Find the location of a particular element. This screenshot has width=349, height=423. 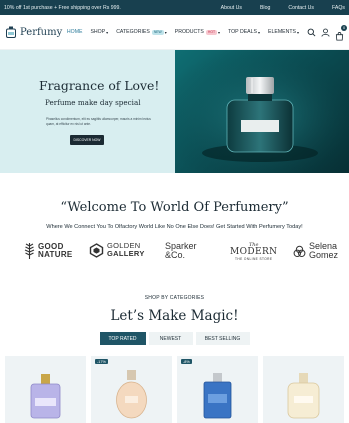

brand-selena-gomez: Selena Gomez is located at coordinates (315, 251).